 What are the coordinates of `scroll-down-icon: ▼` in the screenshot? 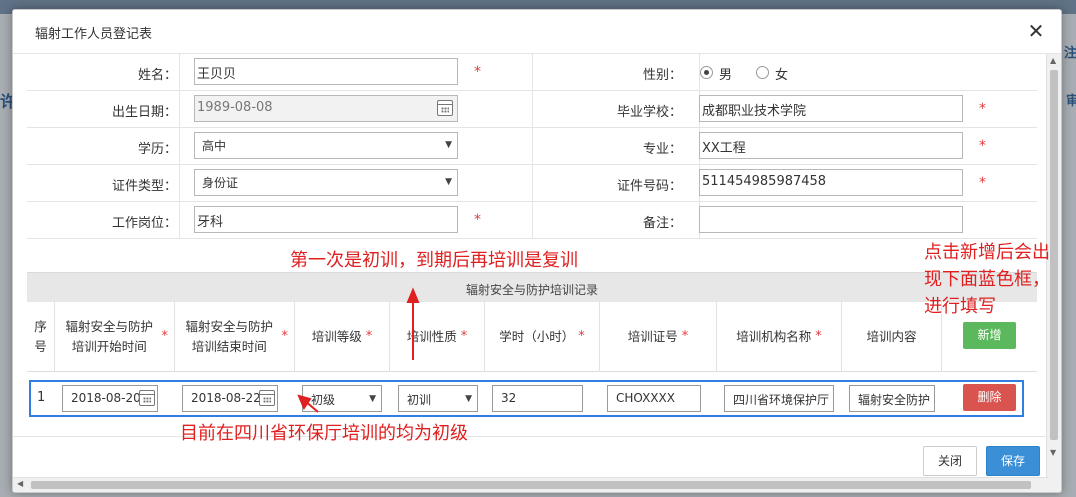 It's located at (1053, 452).